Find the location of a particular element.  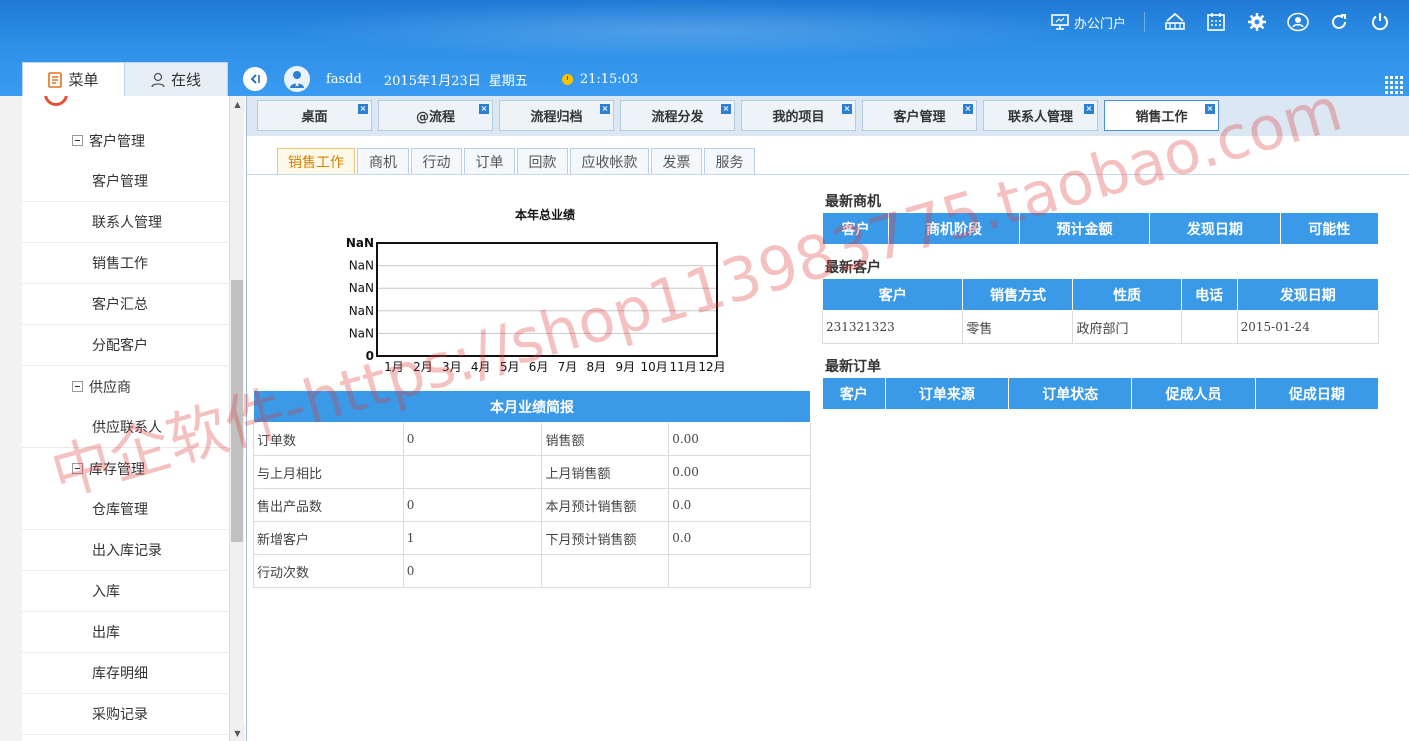

column-header: 订单状态 is located at coordinates (1070, 393).